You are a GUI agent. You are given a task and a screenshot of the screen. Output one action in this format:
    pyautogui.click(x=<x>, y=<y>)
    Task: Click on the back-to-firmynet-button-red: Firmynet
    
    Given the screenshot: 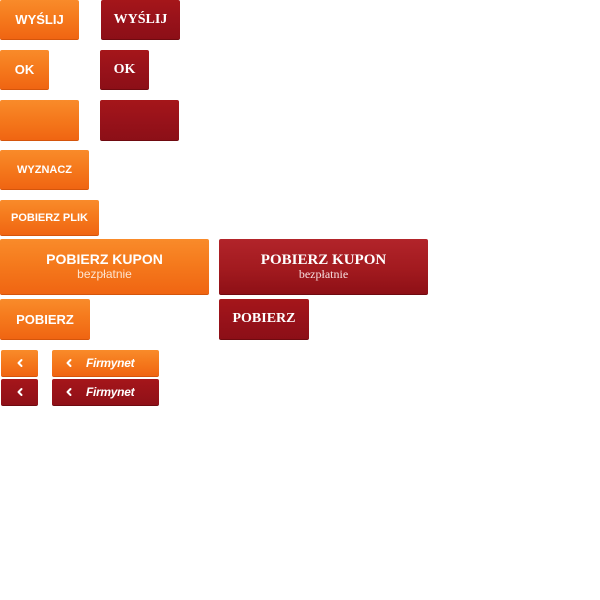 What is the action you would take?
    pyautogui.click(x=105, y=392)
    